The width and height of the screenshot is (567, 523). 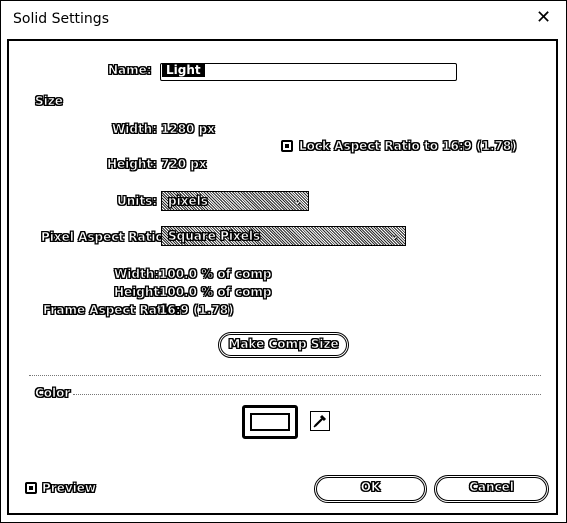 I want to click on name-input-value: Light, so click(x=183, y=70).